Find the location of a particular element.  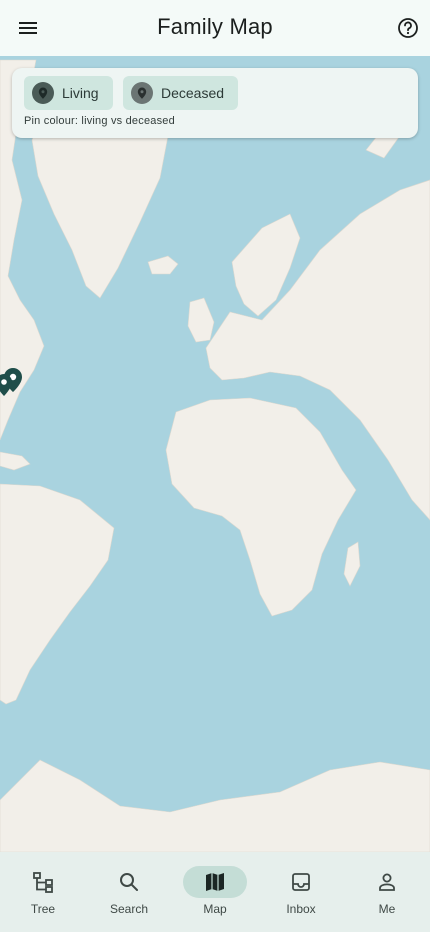

inbox-icon is located at coordinates (301, 882).